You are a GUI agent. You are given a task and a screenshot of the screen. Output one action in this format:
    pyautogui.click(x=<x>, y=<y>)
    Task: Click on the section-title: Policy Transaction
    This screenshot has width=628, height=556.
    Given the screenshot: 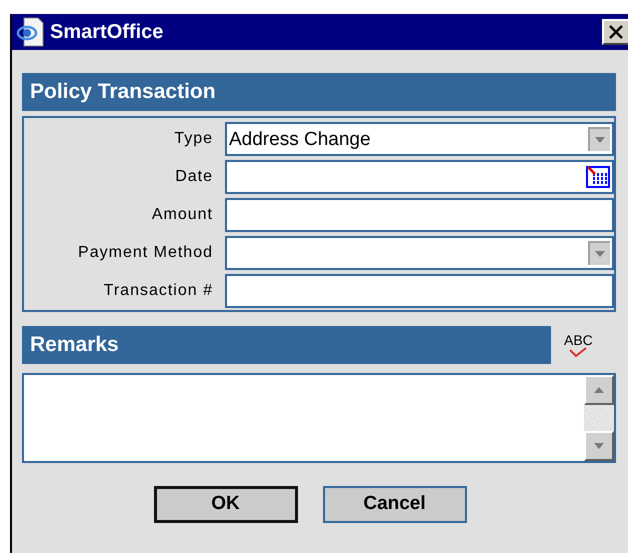 What is the action you would take?
    pyautogui.click(x=123, y=92)
    